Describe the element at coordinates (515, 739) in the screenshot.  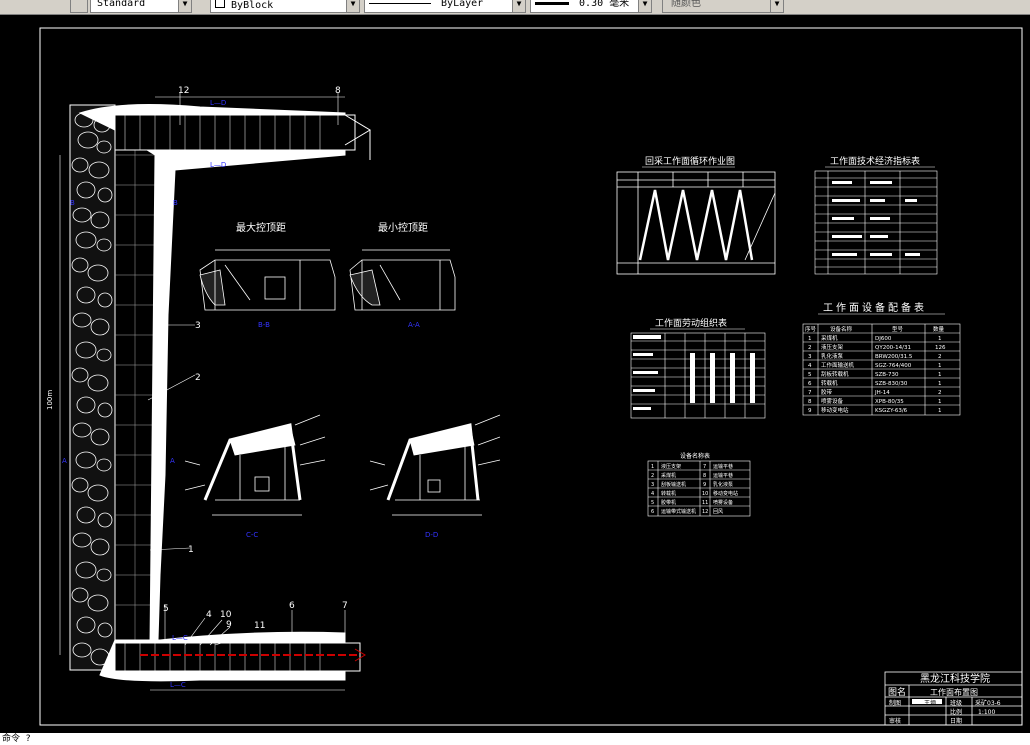
I see `command-line: 命令 ?` at that location.